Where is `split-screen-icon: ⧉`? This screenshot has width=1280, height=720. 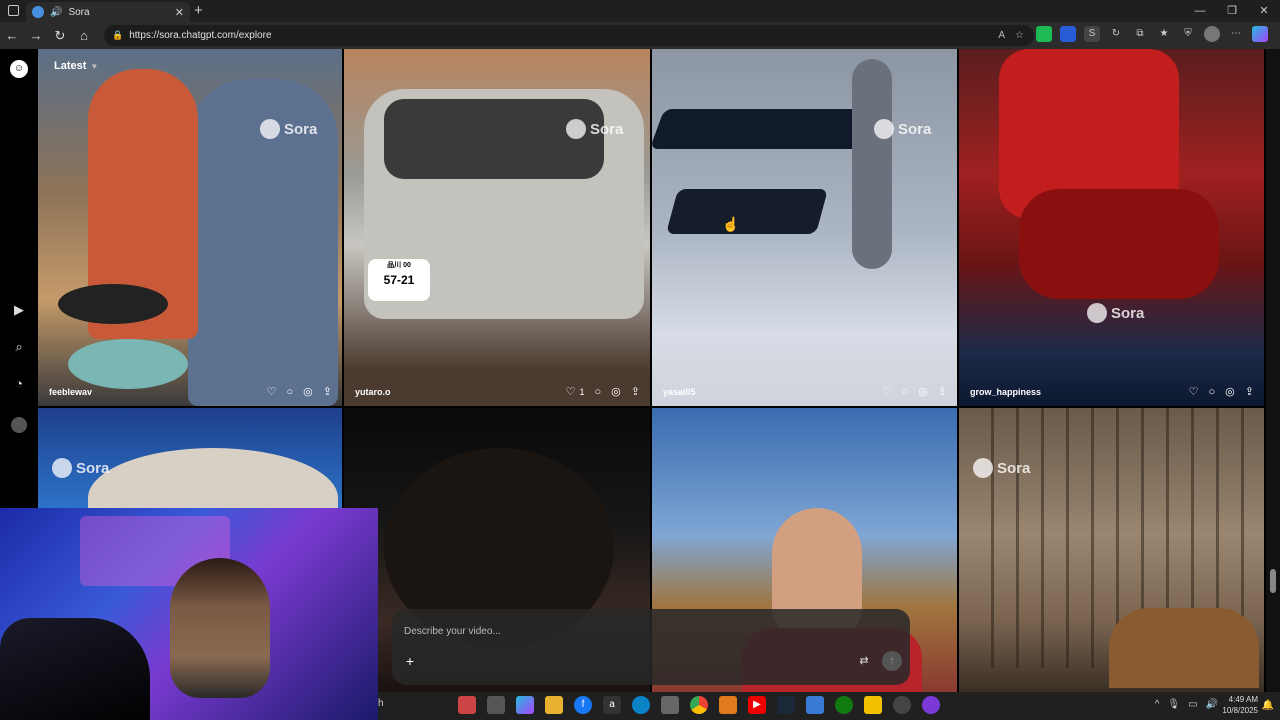 split-screen-icon: ⧉ is located at coordinates (1140, 34).